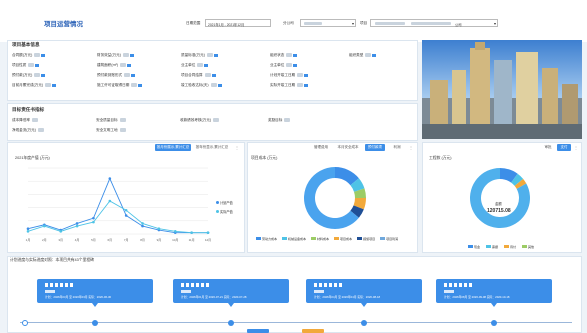 The width and height of the screenshot is (587, 333). Describe the element at coordinates (198, 75) in the screenshot. I see `basic-field-2-2: 项目合同结算` at that location.